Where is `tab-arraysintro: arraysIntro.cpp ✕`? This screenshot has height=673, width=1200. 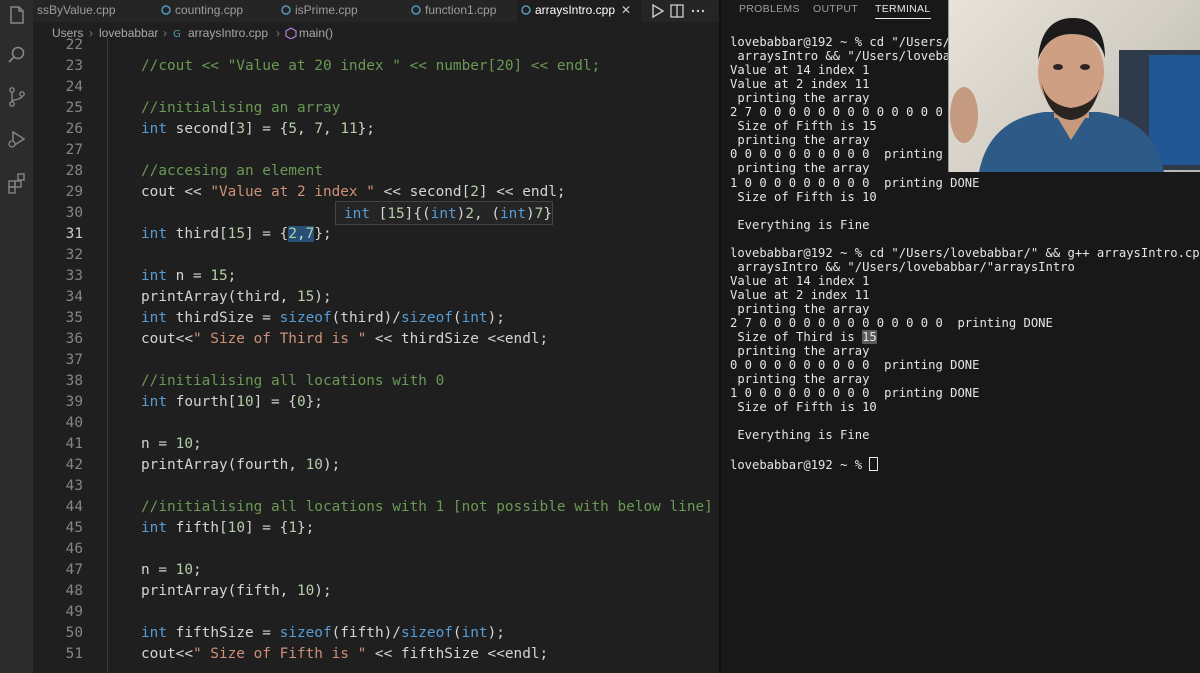
tab-arraysintro: arraysIntro.cpp ✕ is located at coordinates (579, 11).